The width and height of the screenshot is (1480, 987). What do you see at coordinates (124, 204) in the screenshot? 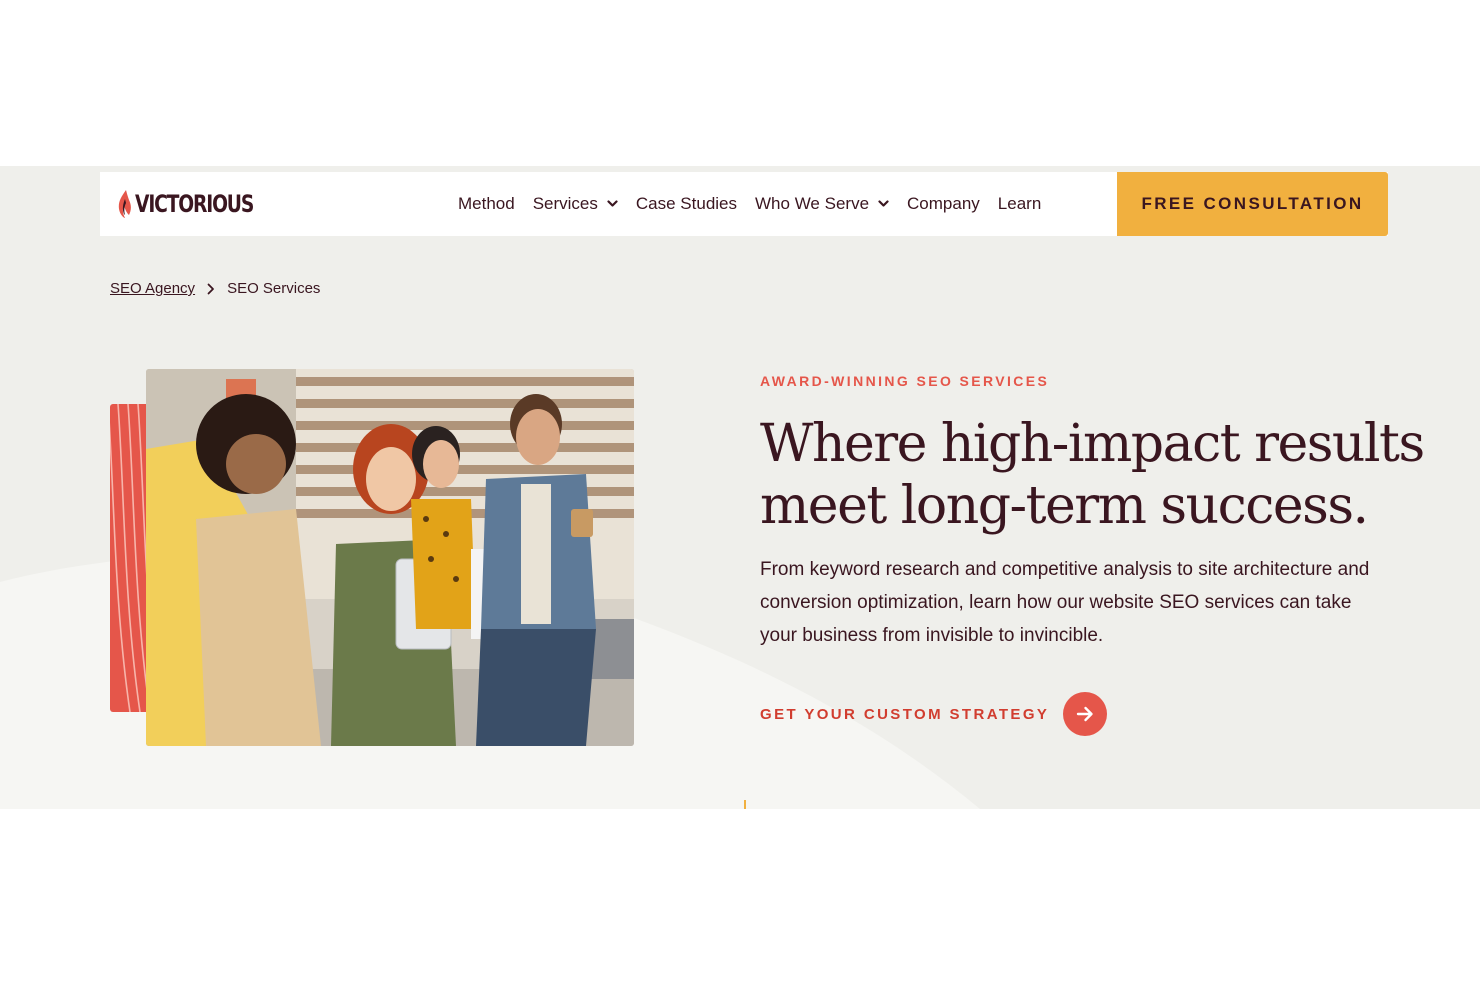
I see `flame-icon` at bounding box center [124, 204].